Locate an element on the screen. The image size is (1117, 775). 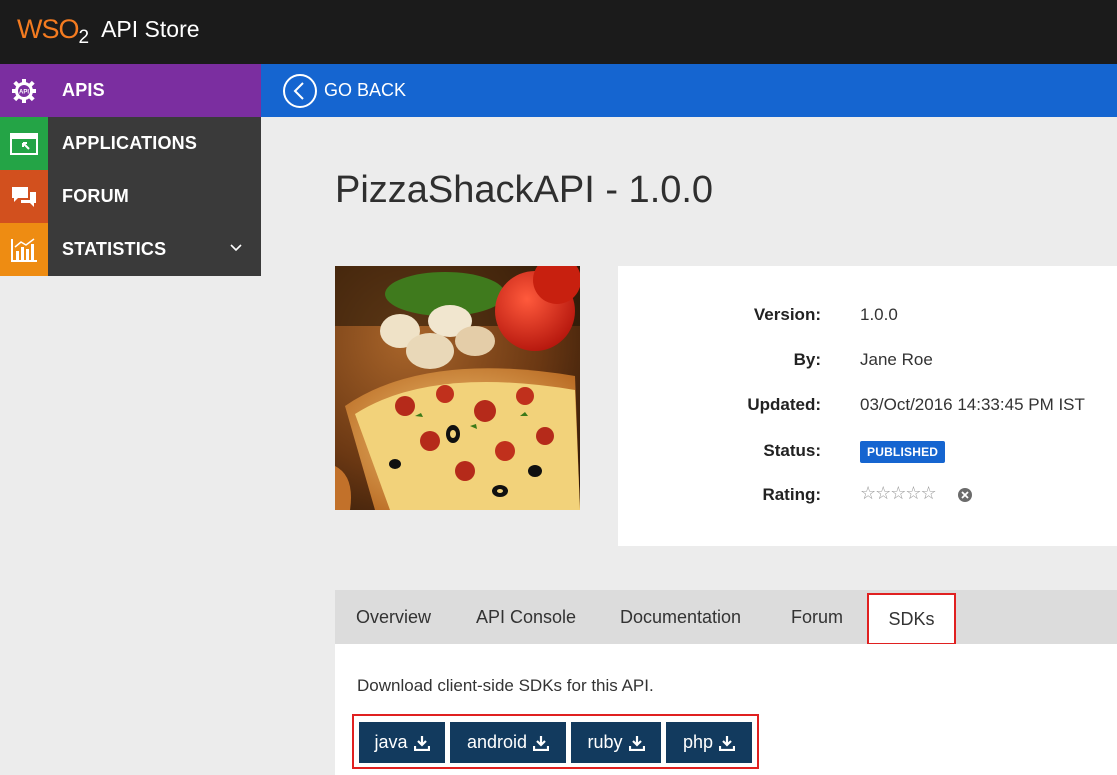
top-bar: WSO 2 API Store is located at coordinates (558, 32).